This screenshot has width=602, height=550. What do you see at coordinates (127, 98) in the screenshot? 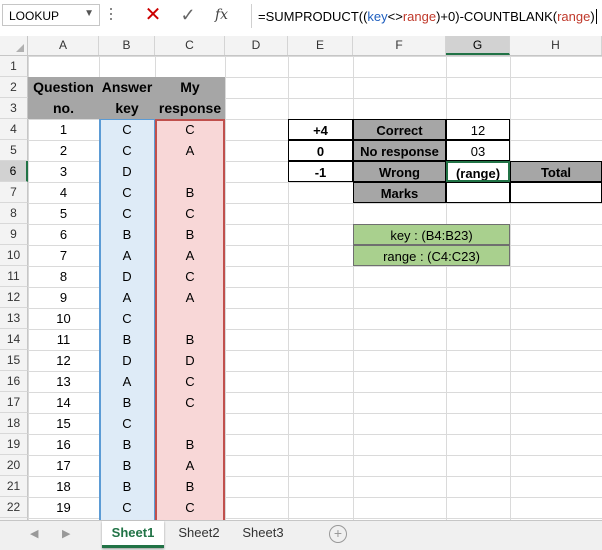
I see `table-header-b: Answer key` at bounding box center [127, 98].